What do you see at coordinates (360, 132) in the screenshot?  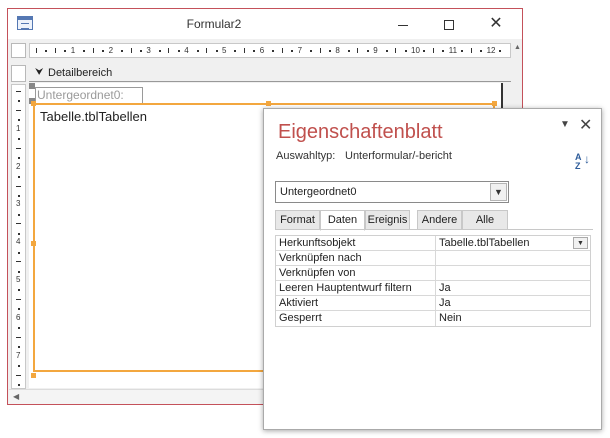 I see `property-sheet-title: Eigenschaftenblatt` at bounding box center [360, 132].